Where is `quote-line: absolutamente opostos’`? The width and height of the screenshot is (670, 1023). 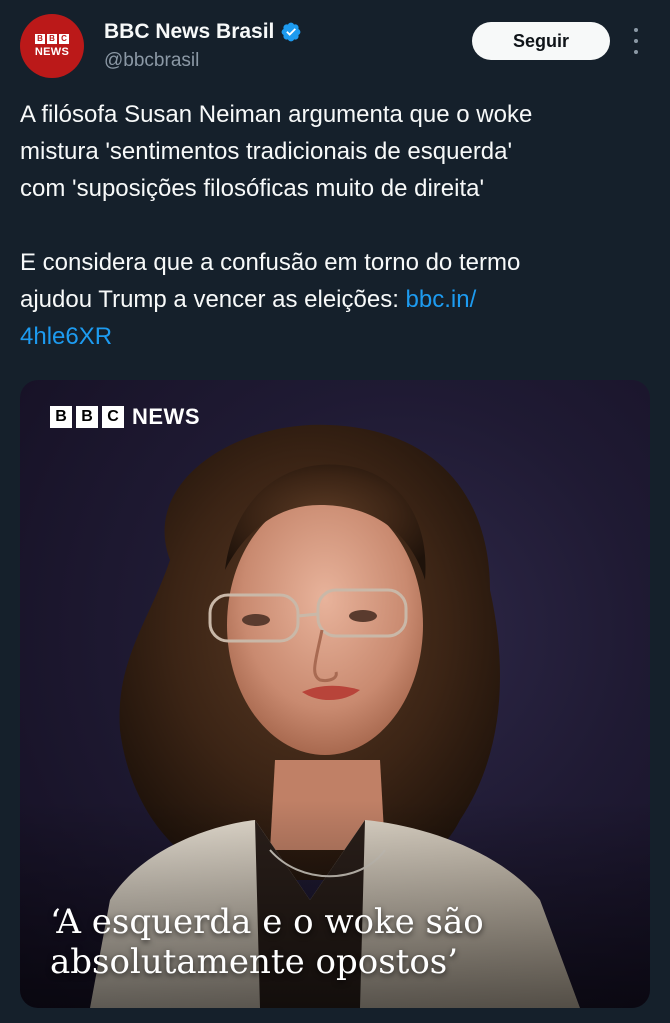
quote-line: absolutamente opostos’ is located at coordinates (254, 962).